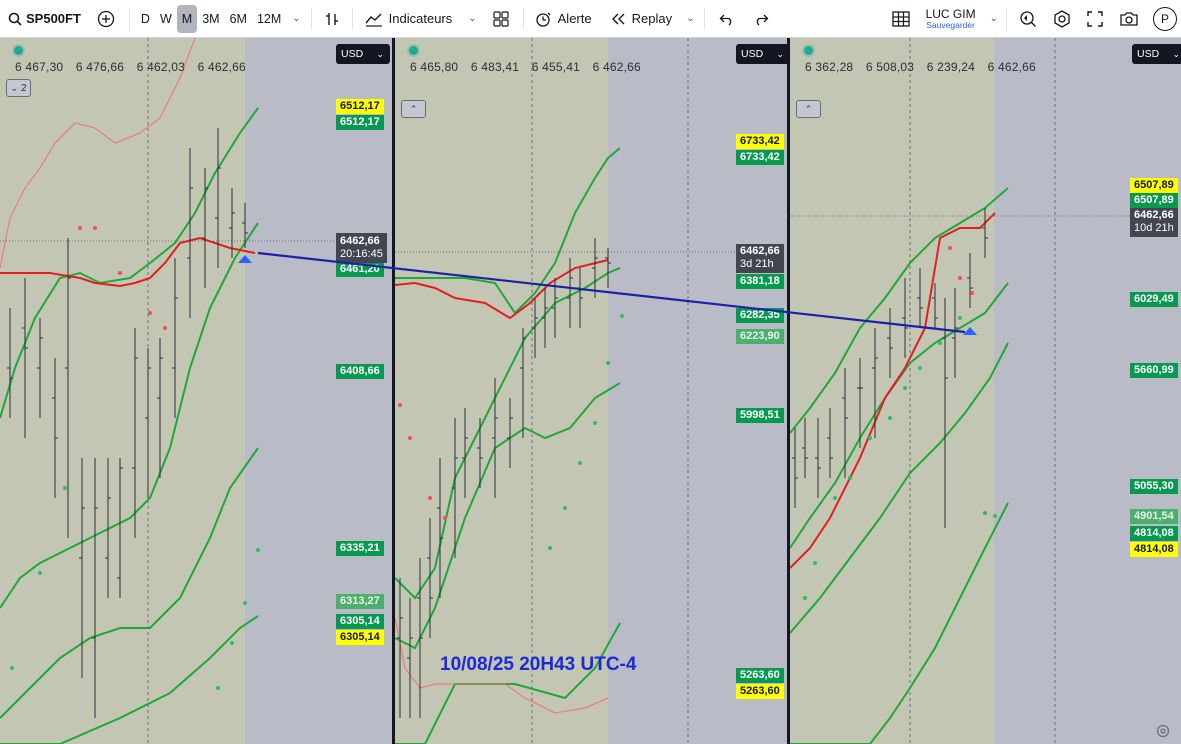 Image resolution: width=1181 pixels, height=744 pixels. I want to click on timestamp-annotation: 10/08/25 20H43 UTC-4, so click(538, 665).